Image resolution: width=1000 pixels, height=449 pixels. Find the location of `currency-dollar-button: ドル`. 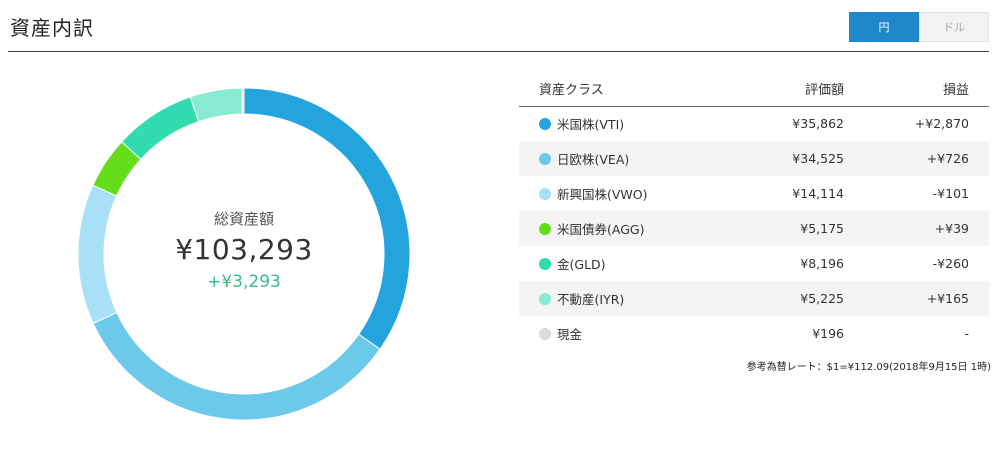

currency-dollar-button: ドル is located at coordinates (954, 27).